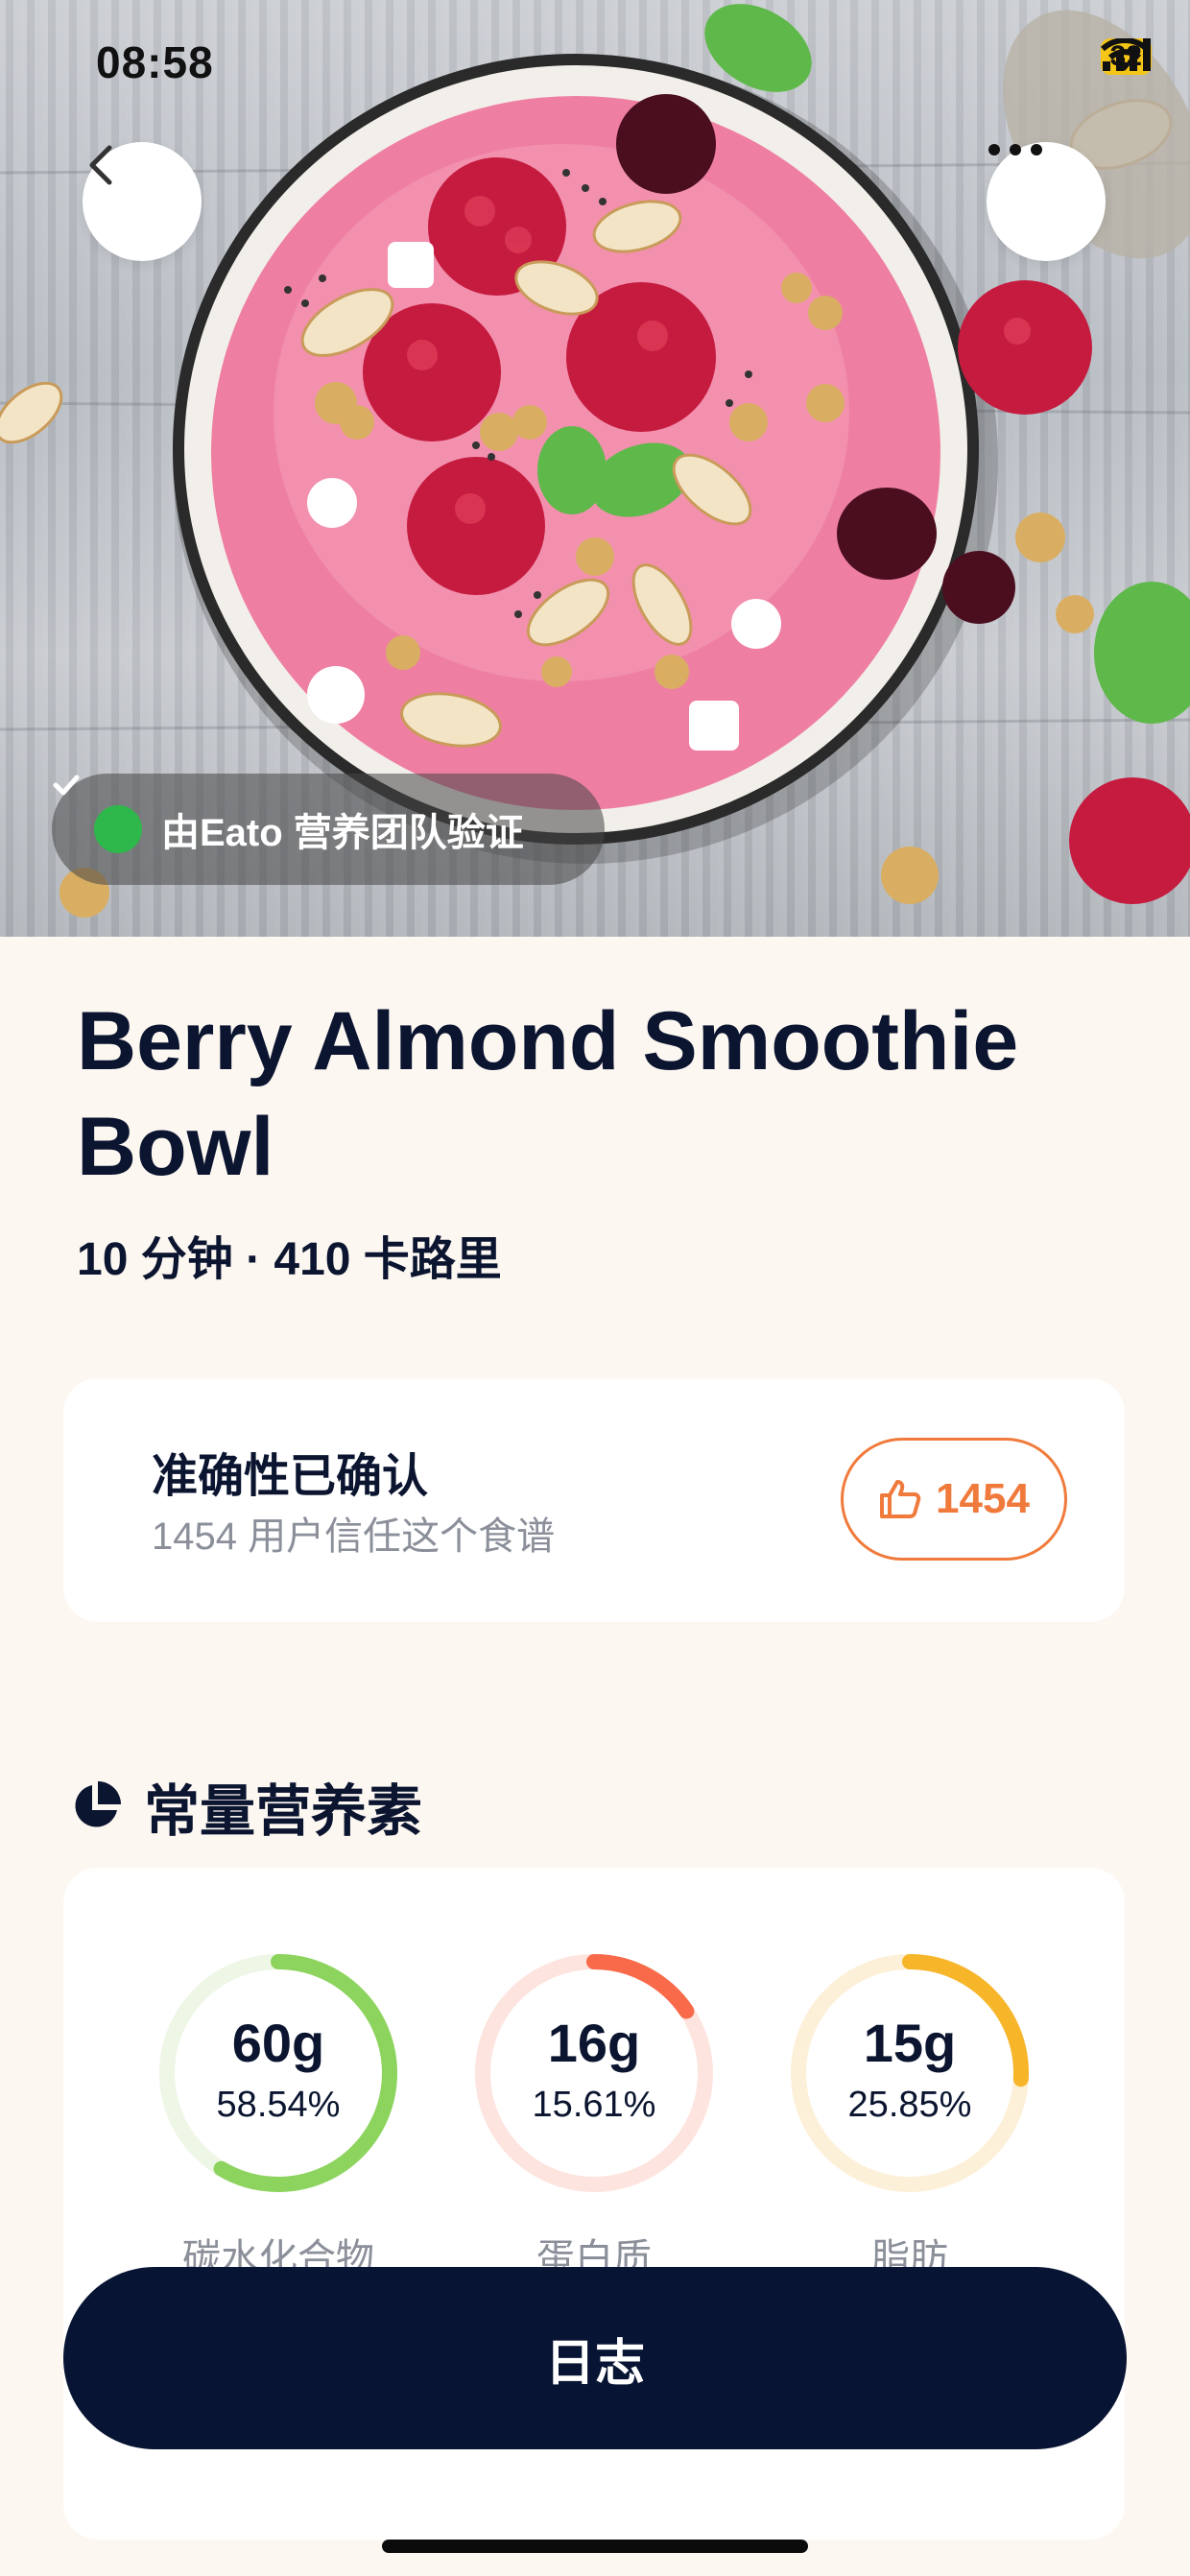 This screenshot has height=2576, width=1190. I want to click on macro-fat: 15g 25.85% 脂肪, so click(910, 2113).